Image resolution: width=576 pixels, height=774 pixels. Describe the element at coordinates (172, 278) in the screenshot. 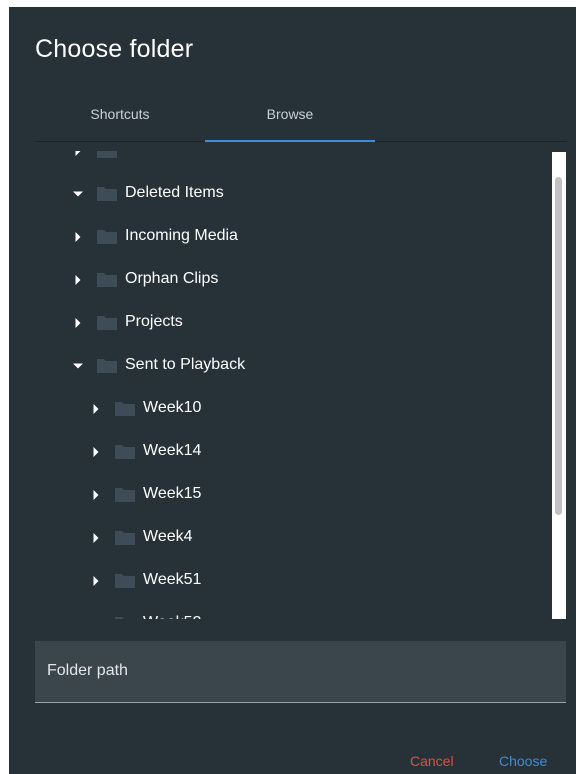

I see `tree-row-label: Orphan Clips` at that location.